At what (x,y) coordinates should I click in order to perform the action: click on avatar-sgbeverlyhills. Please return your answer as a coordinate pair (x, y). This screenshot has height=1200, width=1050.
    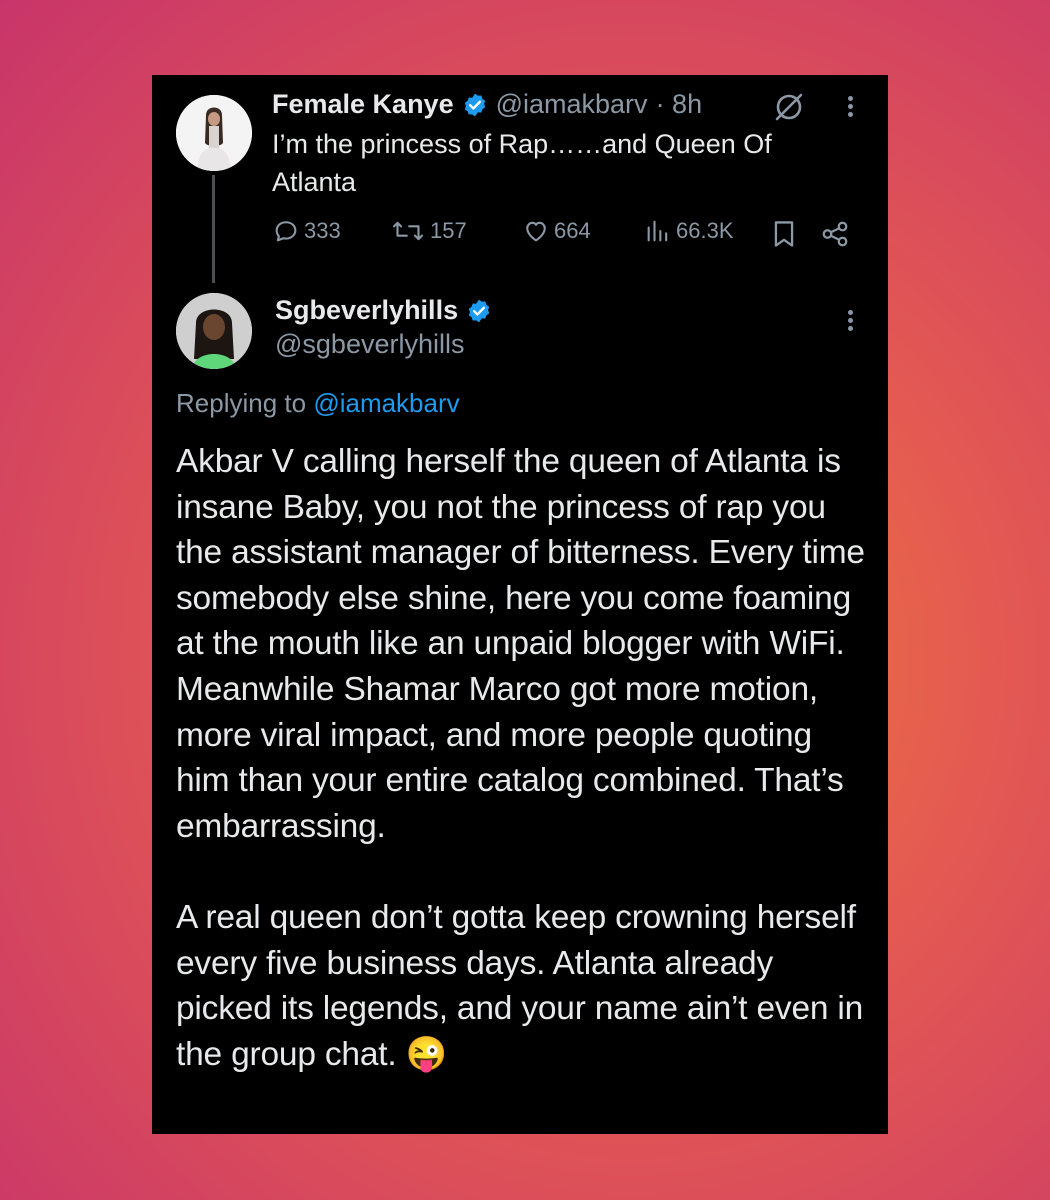
    Looking at the image, I should click on (214, 331).